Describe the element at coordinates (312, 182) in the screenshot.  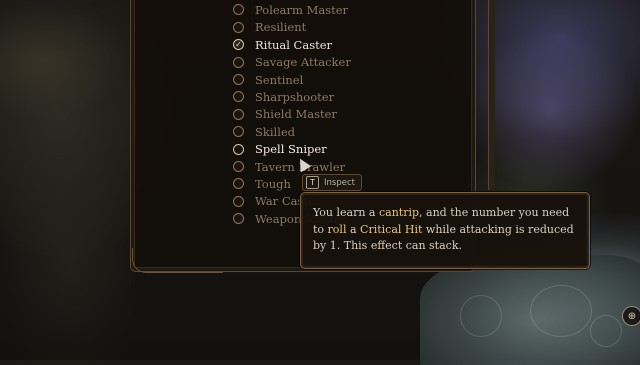
I see `keyboard-key-icon: T` at that location.